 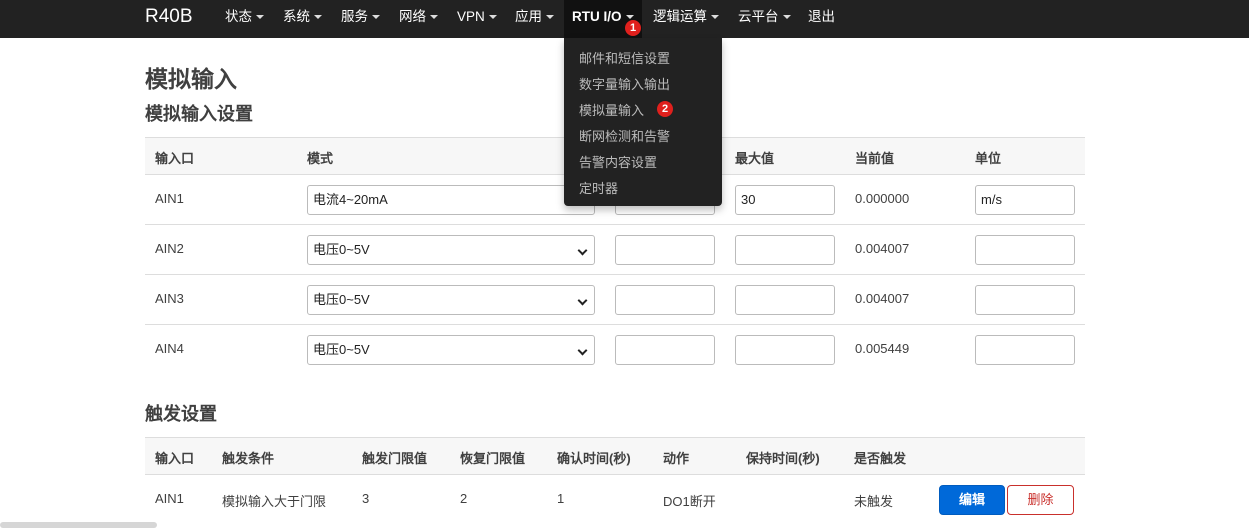 I want to click on menu-item-timer: 定时器, so click(x=598, y=187).